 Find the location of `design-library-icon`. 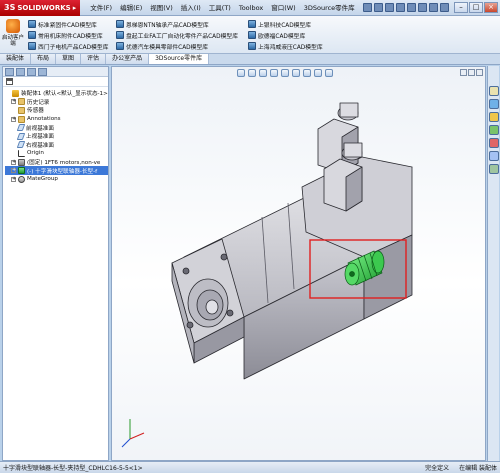

design-library-icon is located at coordinates (494, 104).